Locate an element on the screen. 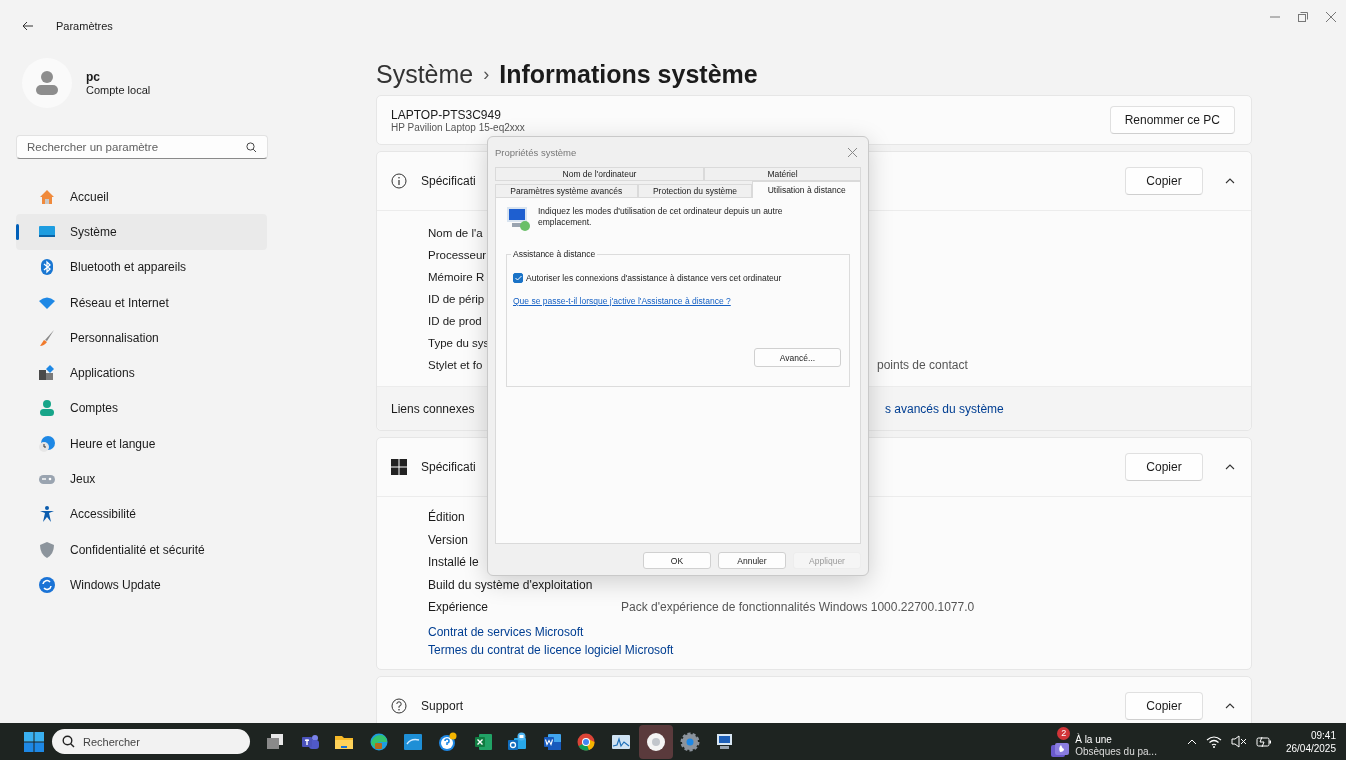 The width and height of the screenshot is (1346, 760). spec-label: Processeur is located at coordinates (457, 255).